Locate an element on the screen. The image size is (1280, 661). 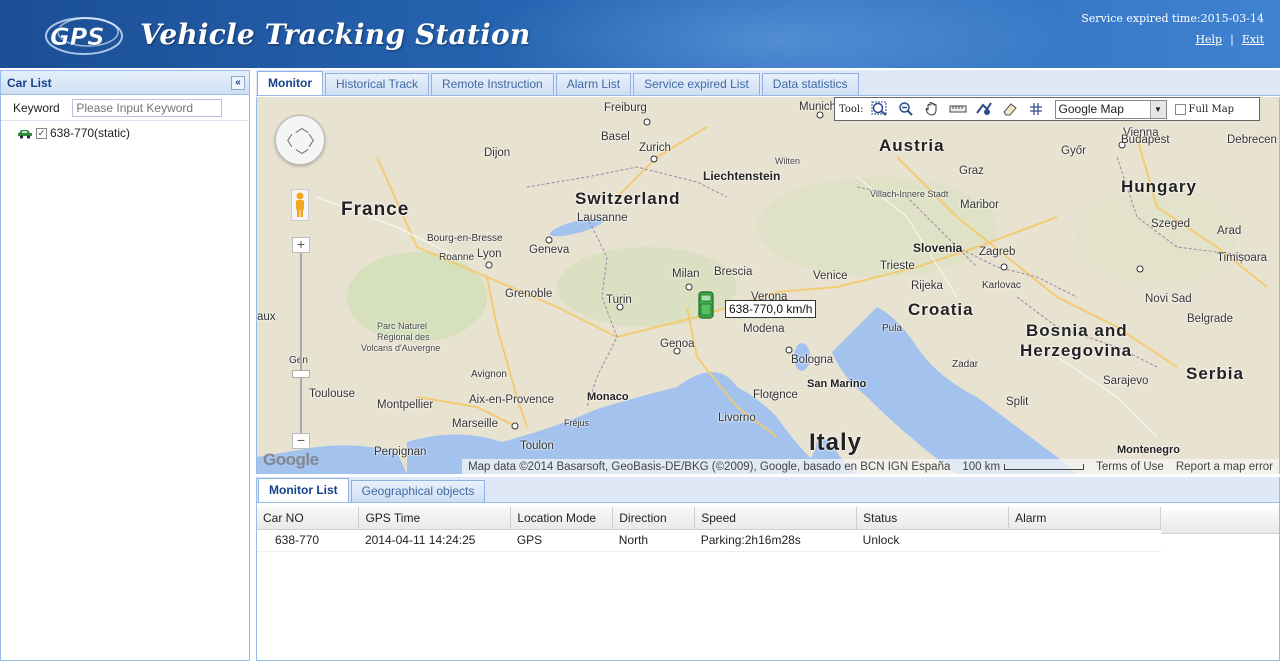
car-checkbox: ✓ is located at coordinates (41, 133).